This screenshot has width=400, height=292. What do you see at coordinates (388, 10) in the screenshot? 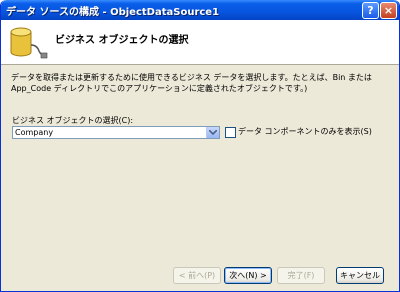
I see `close-button: ×` at bounding box center [388, 10].